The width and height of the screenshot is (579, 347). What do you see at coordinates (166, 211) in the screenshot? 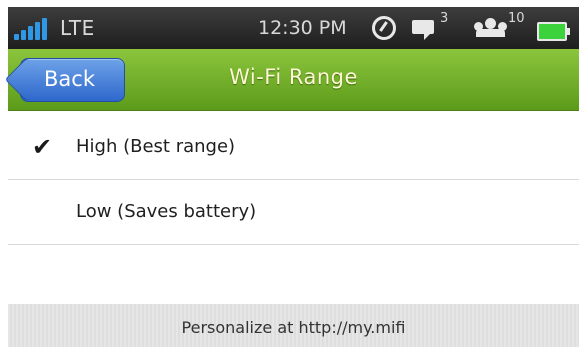
I see `option-label: Low (Saves battery)` at bounding box center [166, 211].